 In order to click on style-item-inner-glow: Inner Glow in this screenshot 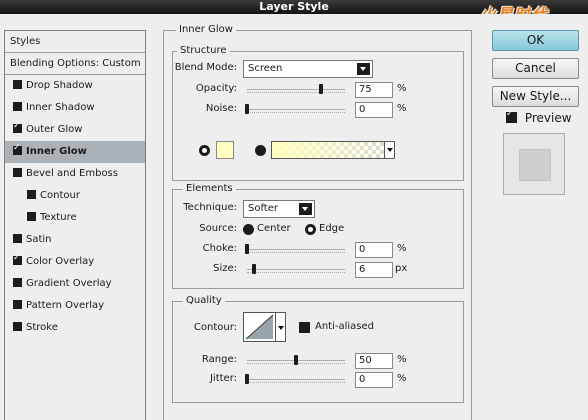, I will do `click(75, 152)`.